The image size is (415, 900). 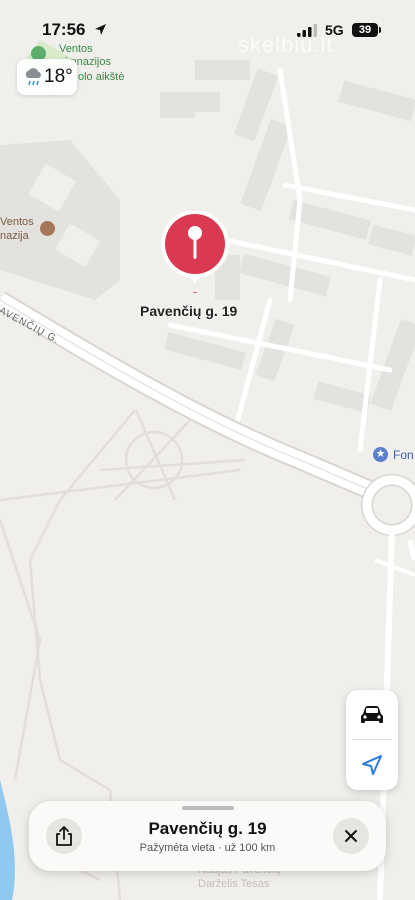 I want to click on current-location-button, so click(x=372, y=765).